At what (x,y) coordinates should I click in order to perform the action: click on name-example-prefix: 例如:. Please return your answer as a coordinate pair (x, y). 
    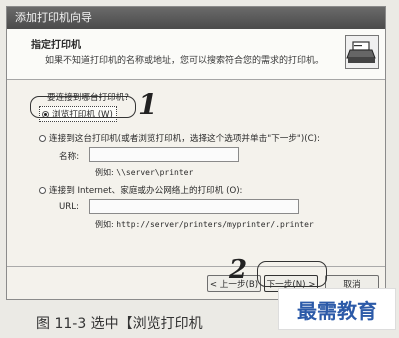
    Looking at the image, I should click on (104, 172).